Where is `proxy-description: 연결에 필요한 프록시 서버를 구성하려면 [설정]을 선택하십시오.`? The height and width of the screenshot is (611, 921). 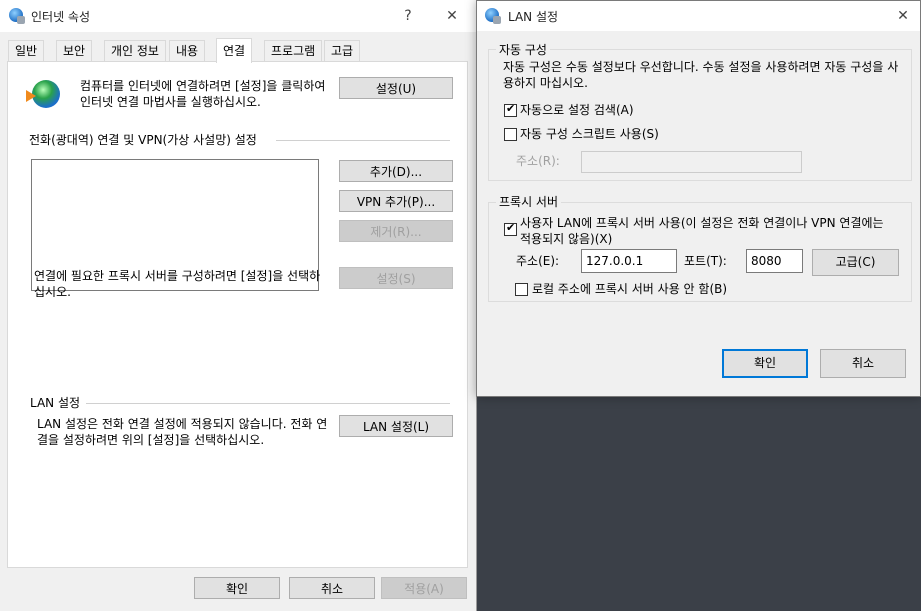
proxy-description: 연결에 필요한 프록시 서버를 구성하려면 [설정]을 선택하십시오. is located at coordinates (177, 284).